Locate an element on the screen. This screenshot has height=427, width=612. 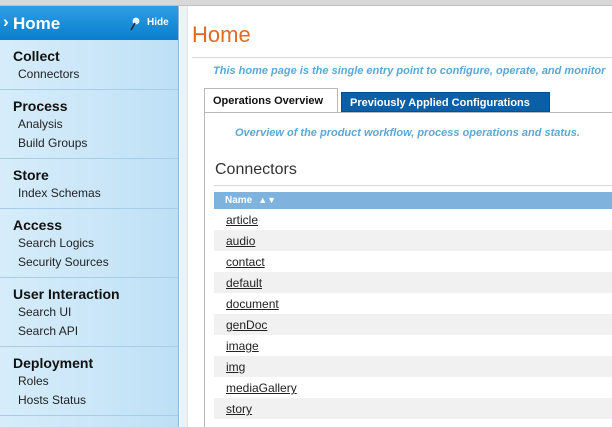
connector-link: image is located at coordinates (242, 346).